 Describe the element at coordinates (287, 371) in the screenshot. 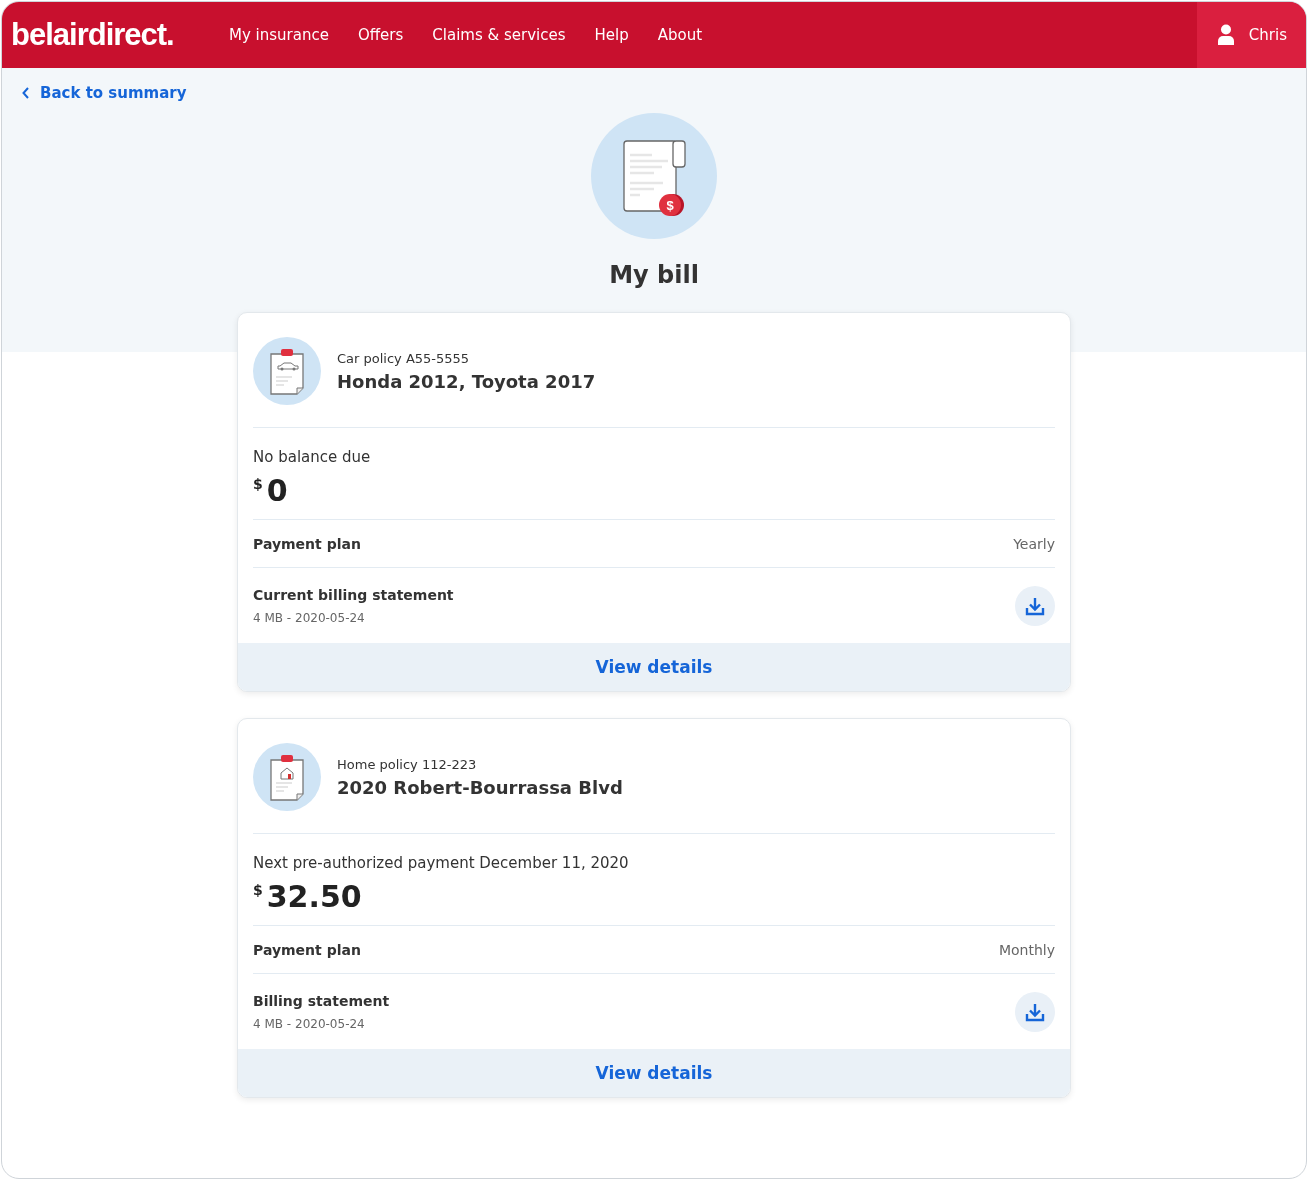

I see `car-clipboard-icon` at that location.